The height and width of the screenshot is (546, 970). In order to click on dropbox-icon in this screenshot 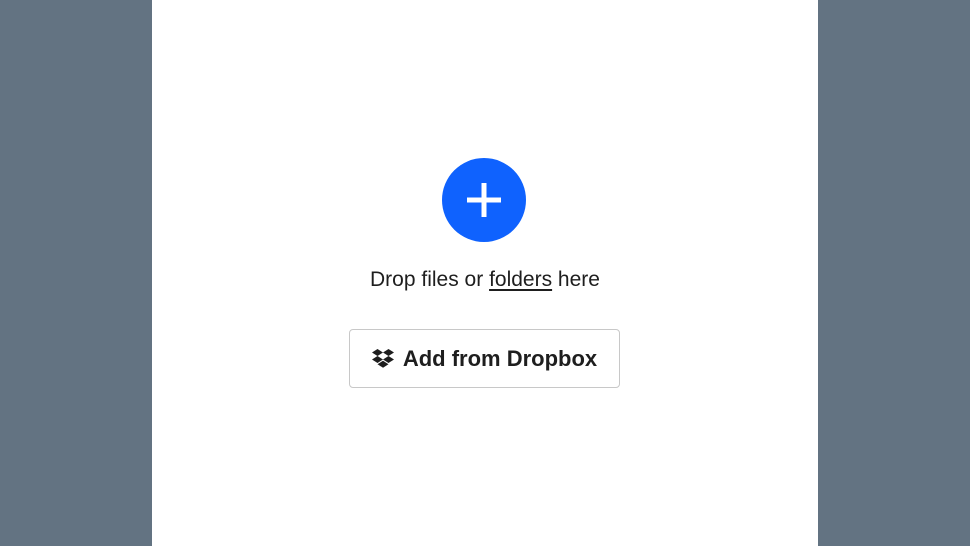, I will do `click(382, 358)`.